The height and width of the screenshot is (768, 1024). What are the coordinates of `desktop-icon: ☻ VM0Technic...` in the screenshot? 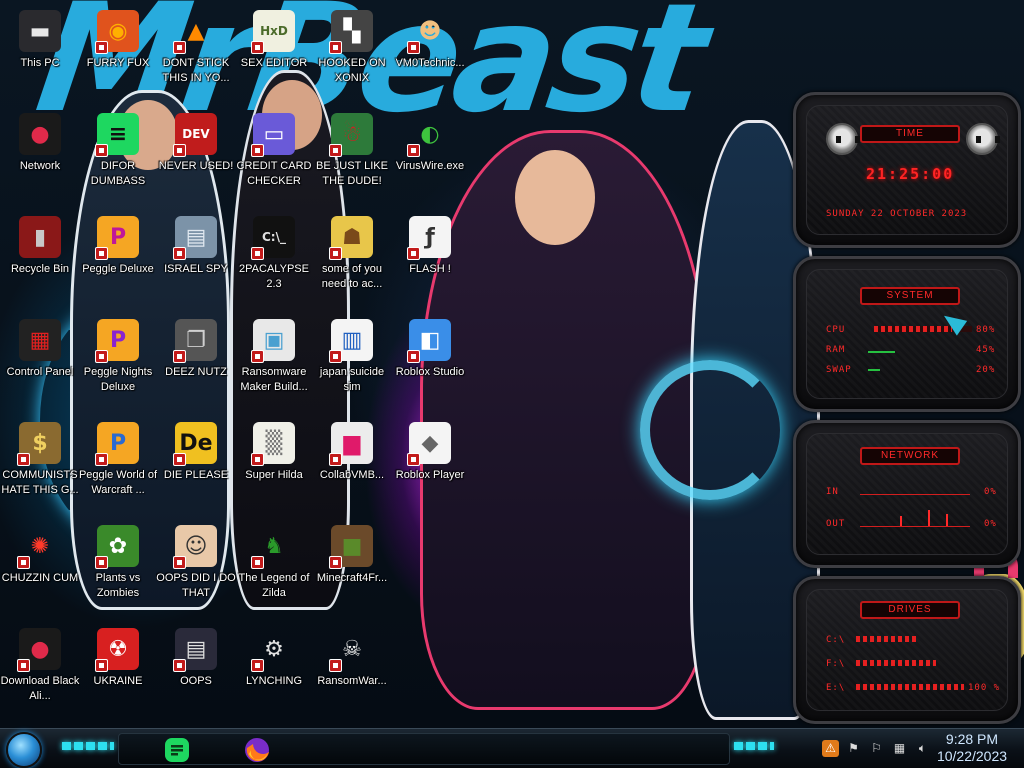 It's located at (430, 56).